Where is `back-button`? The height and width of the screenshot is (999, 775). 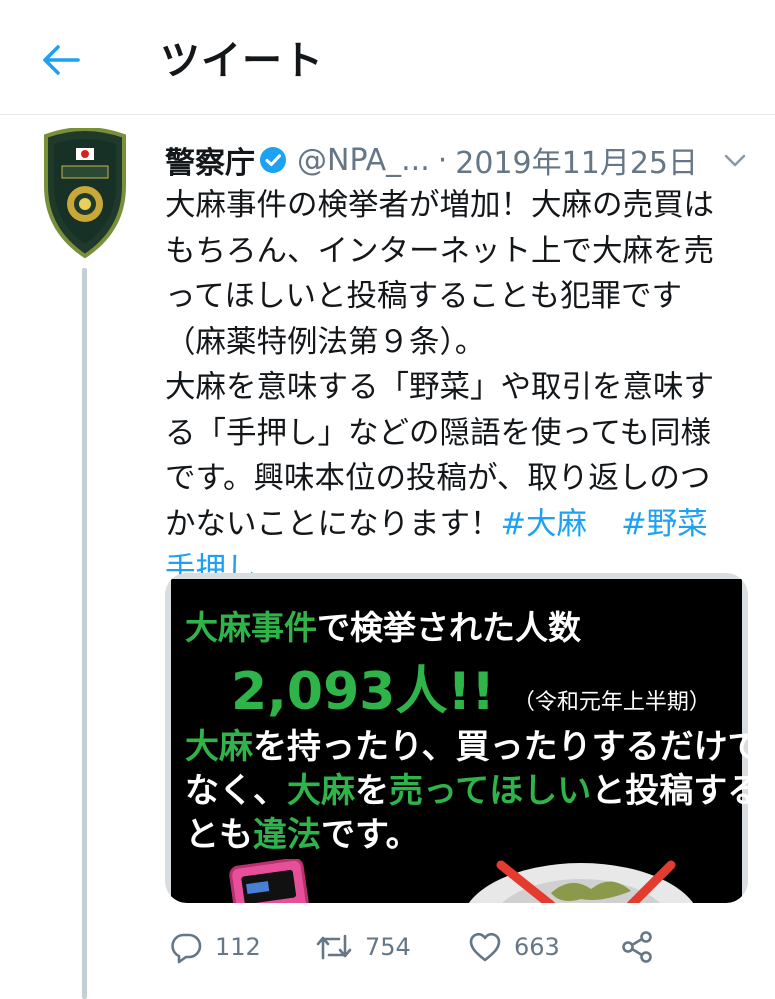 back-button is located at coordinates (60, 60).